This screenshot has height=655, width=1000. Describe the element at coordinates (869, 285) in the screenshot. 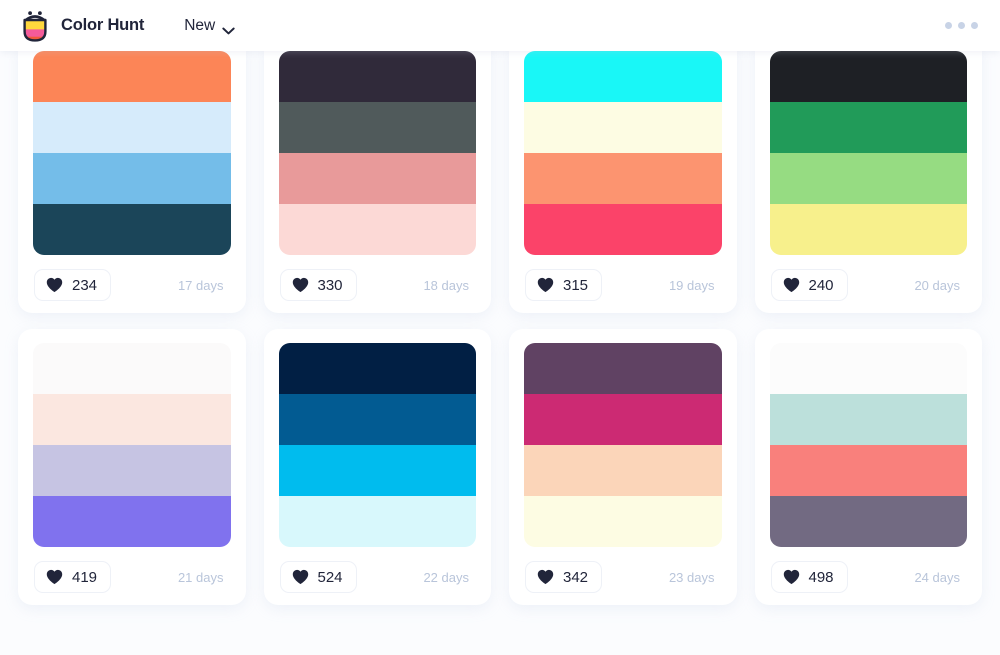

I see `palette-card-footer: 240 20 days` at that location.